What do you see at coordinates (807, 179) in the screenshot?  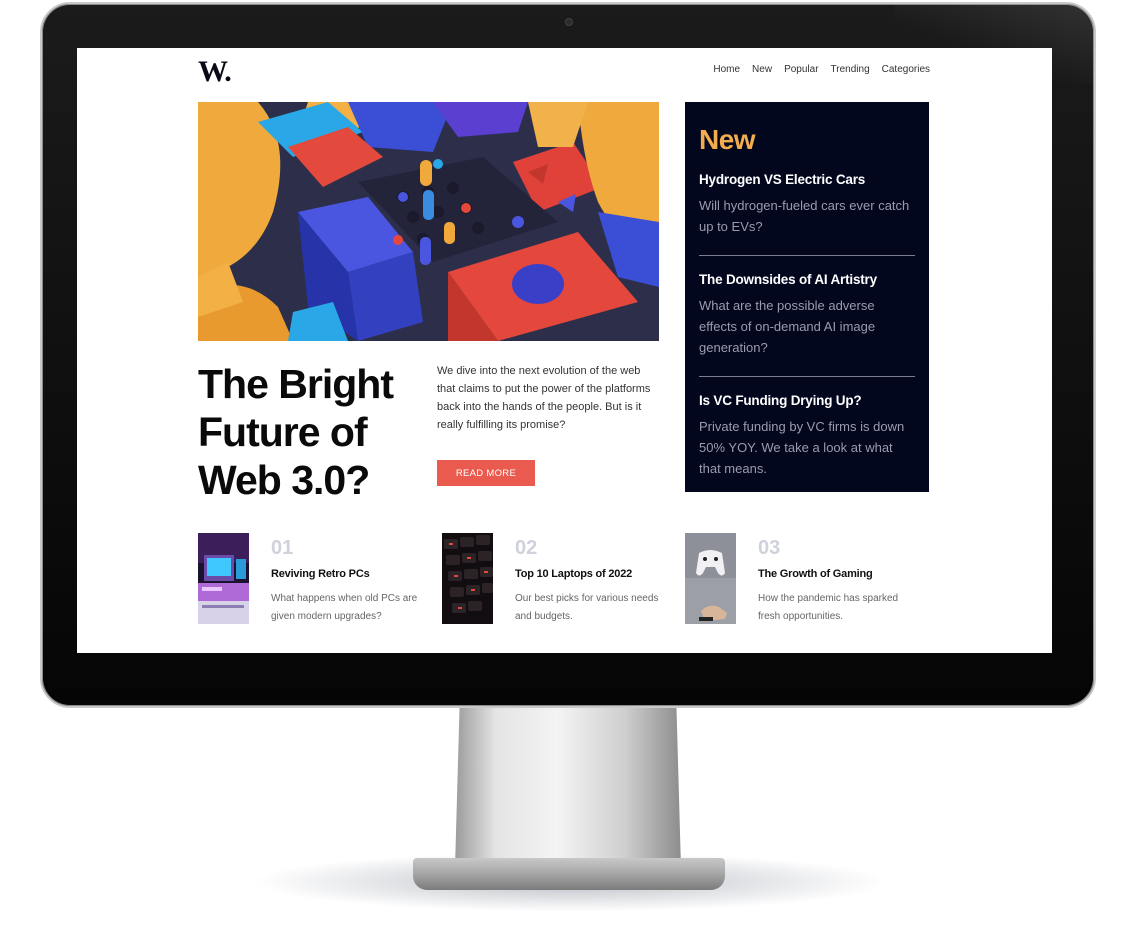 I see `new-article-title: Hydrogen VS Electric Cars` at bounding box center [807, 179].